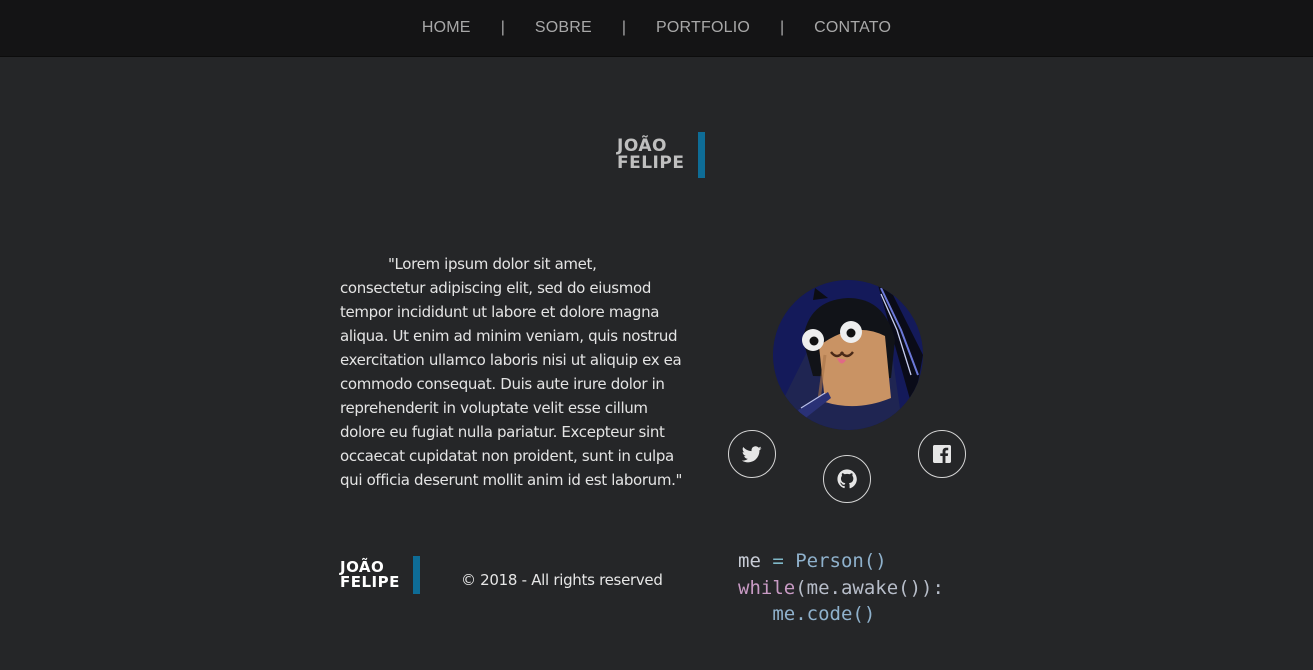  What do you see at coordinates (749, 561) in the screenshot?
I see `code-token: me` at bounding box center [749, 561].